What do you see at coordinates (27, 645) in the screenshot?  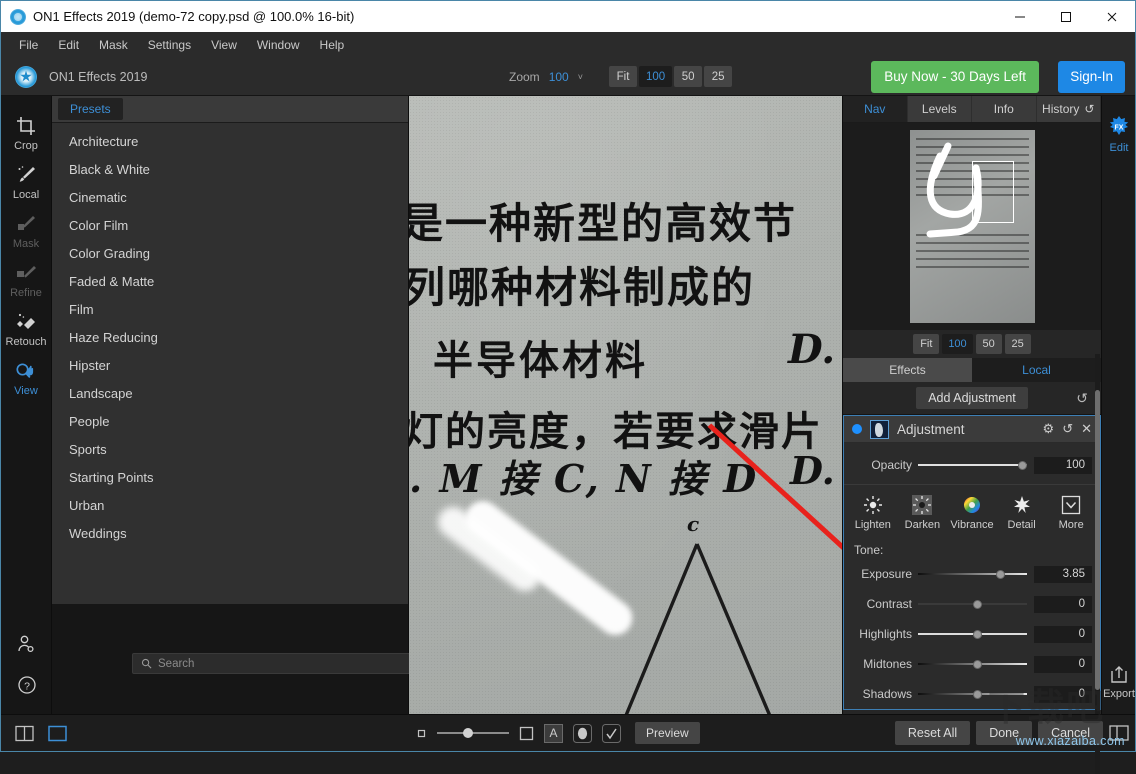 I see `user-settings-icon` at bounding box center [27, 645].